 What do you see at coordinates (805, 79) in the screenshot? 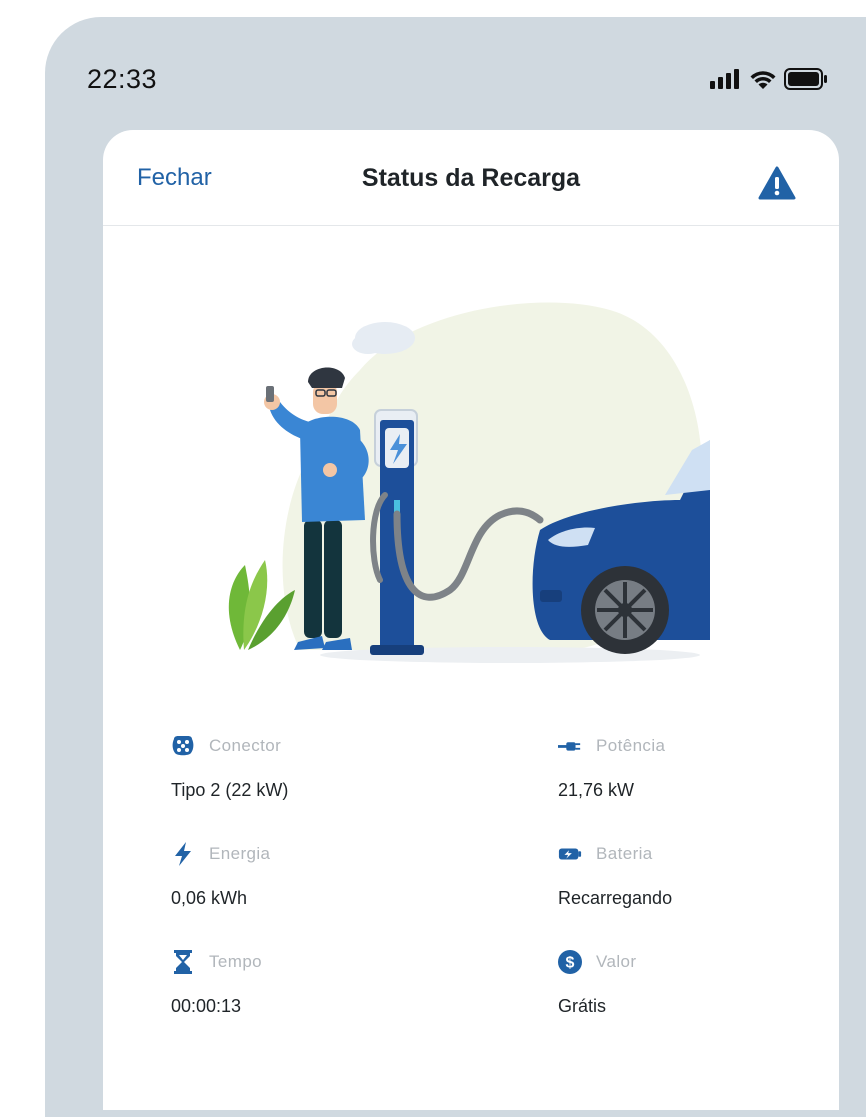
I see `battery-status-icon` at bounding box center [805, 79].